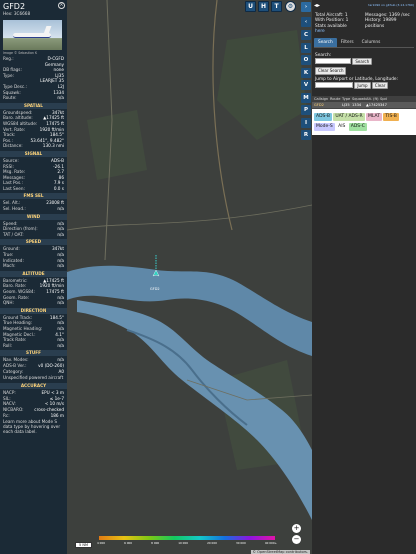 The width and height of the screenshot is (416, 554). What do you see at coordinates (187, 538) in the screenshot?
I see `altitude-legend-bar` at bounding box center [187, 538].